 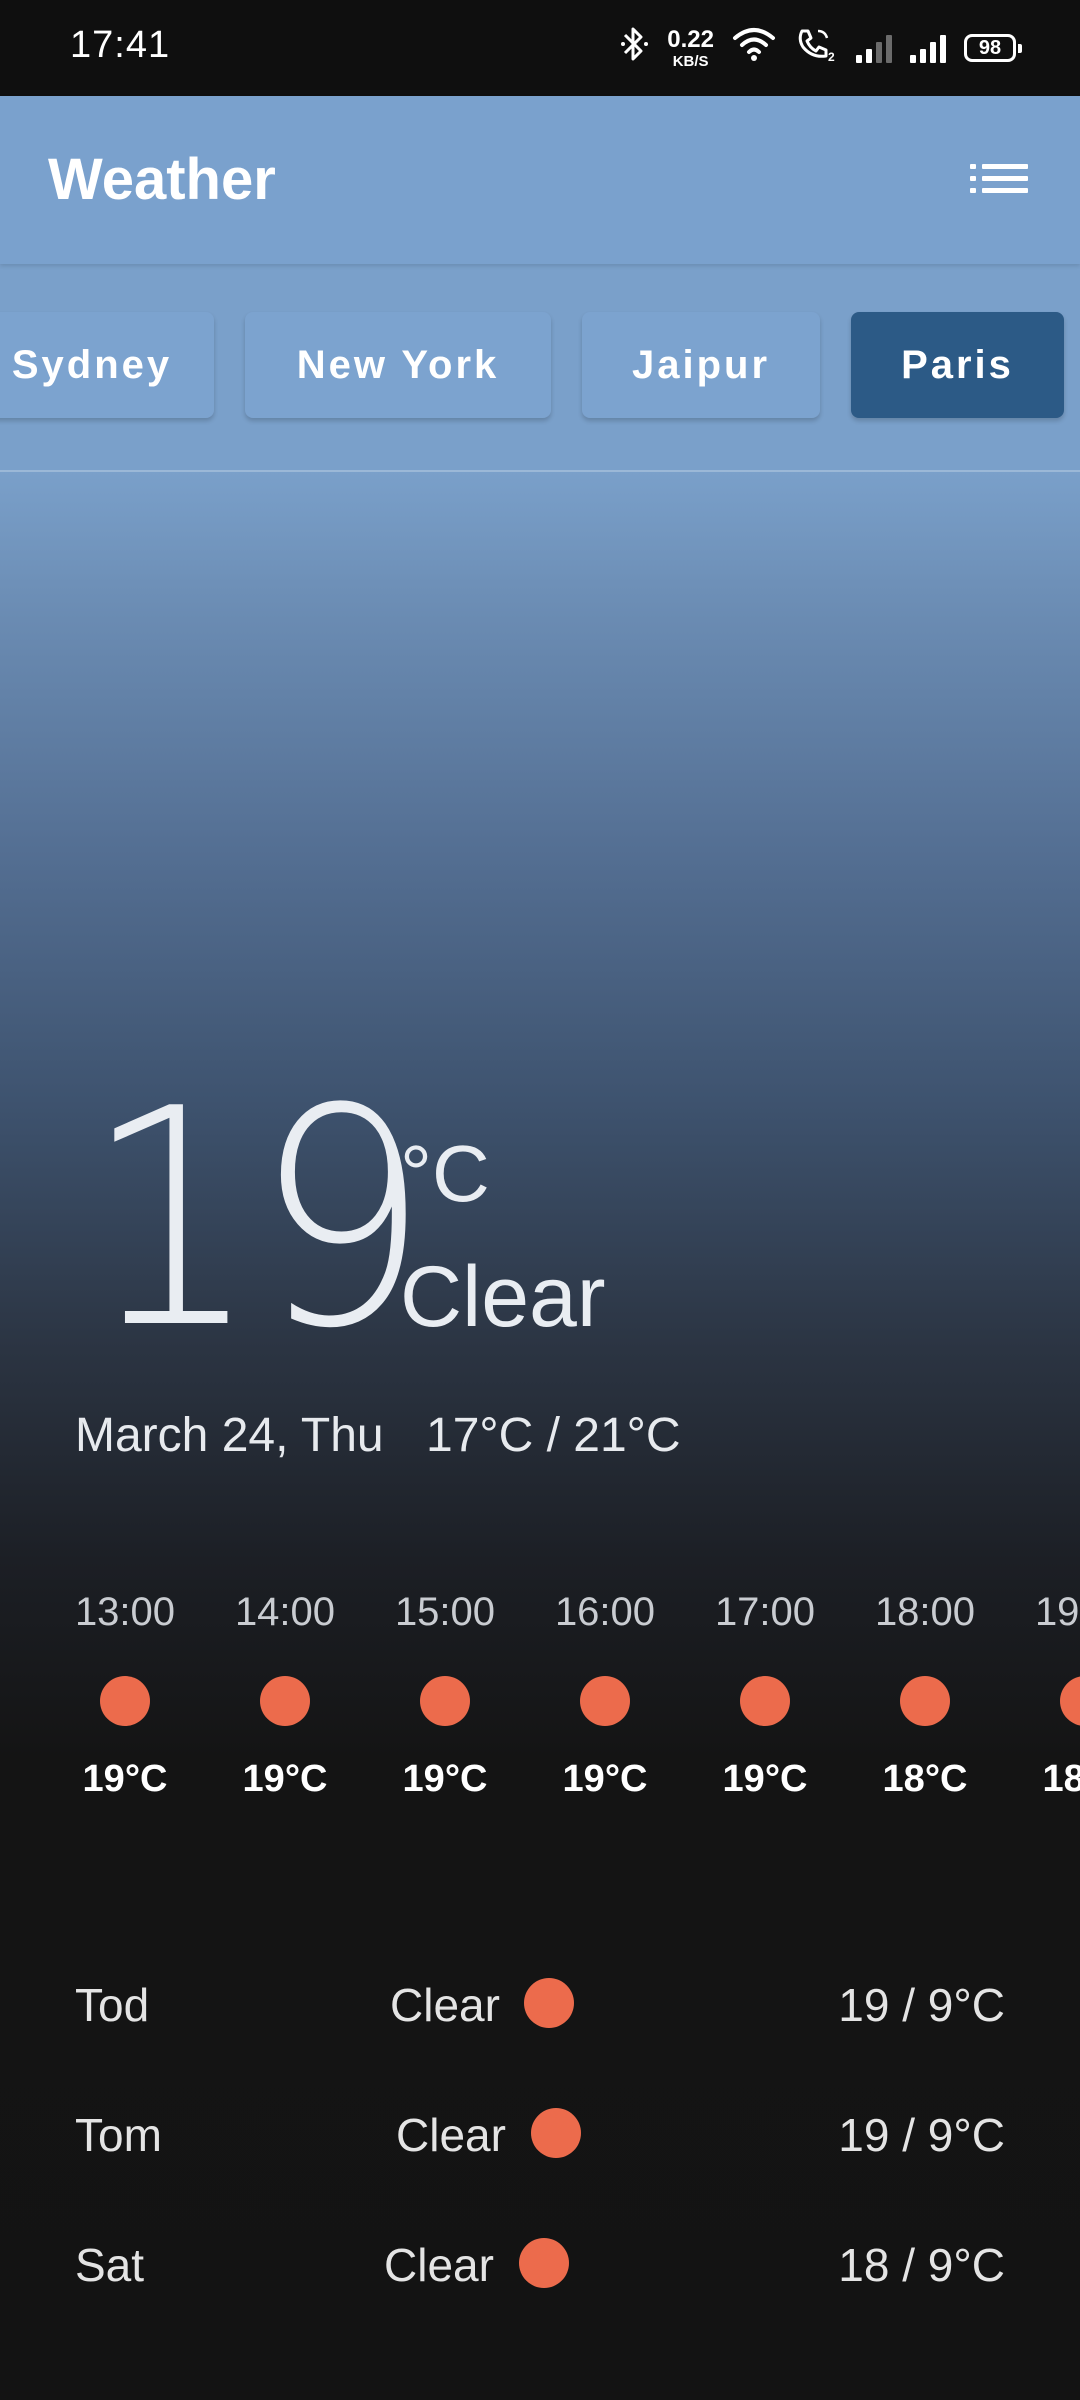 I want to click on hourly-item: 16:00 19°C, so click(x=605, y=1695).